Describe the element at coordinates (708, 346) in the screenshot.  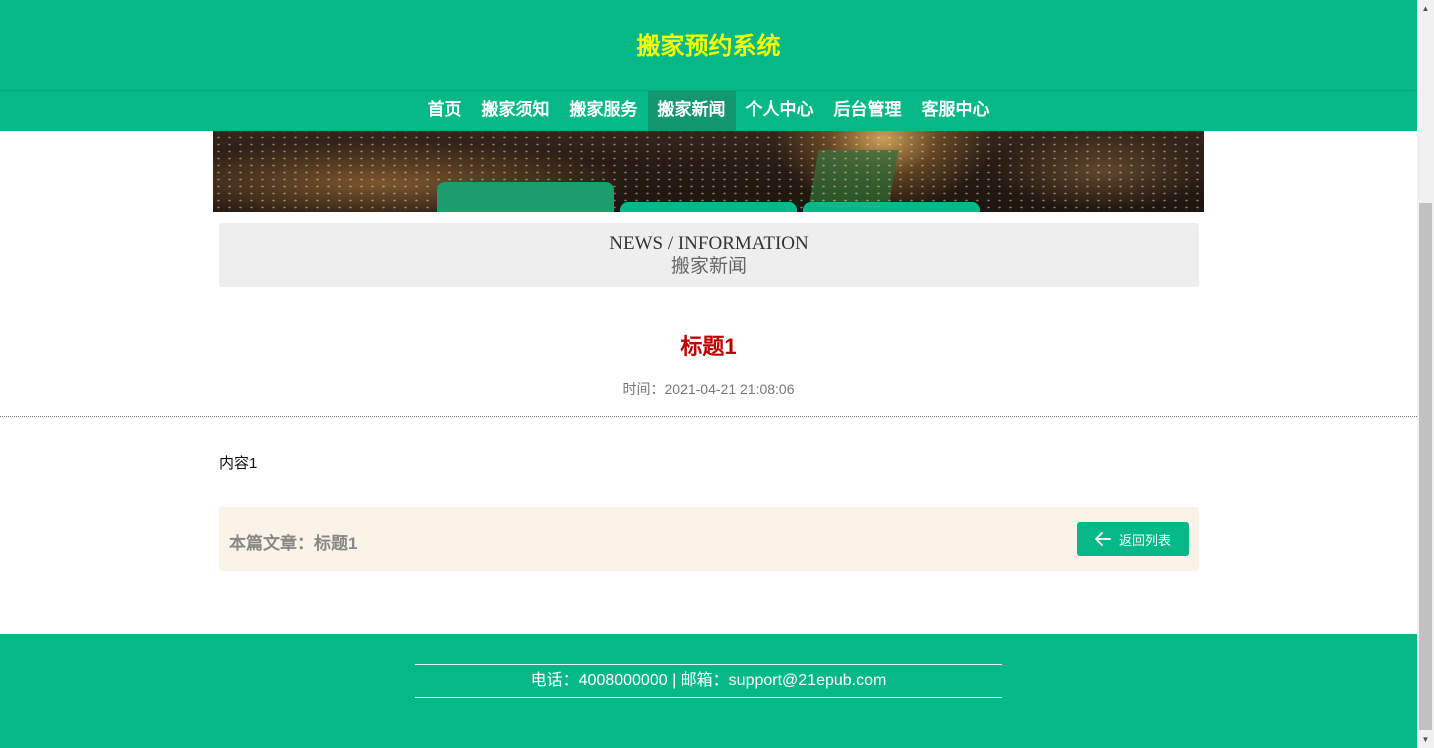
I see `article-title: 标题1` at that location.